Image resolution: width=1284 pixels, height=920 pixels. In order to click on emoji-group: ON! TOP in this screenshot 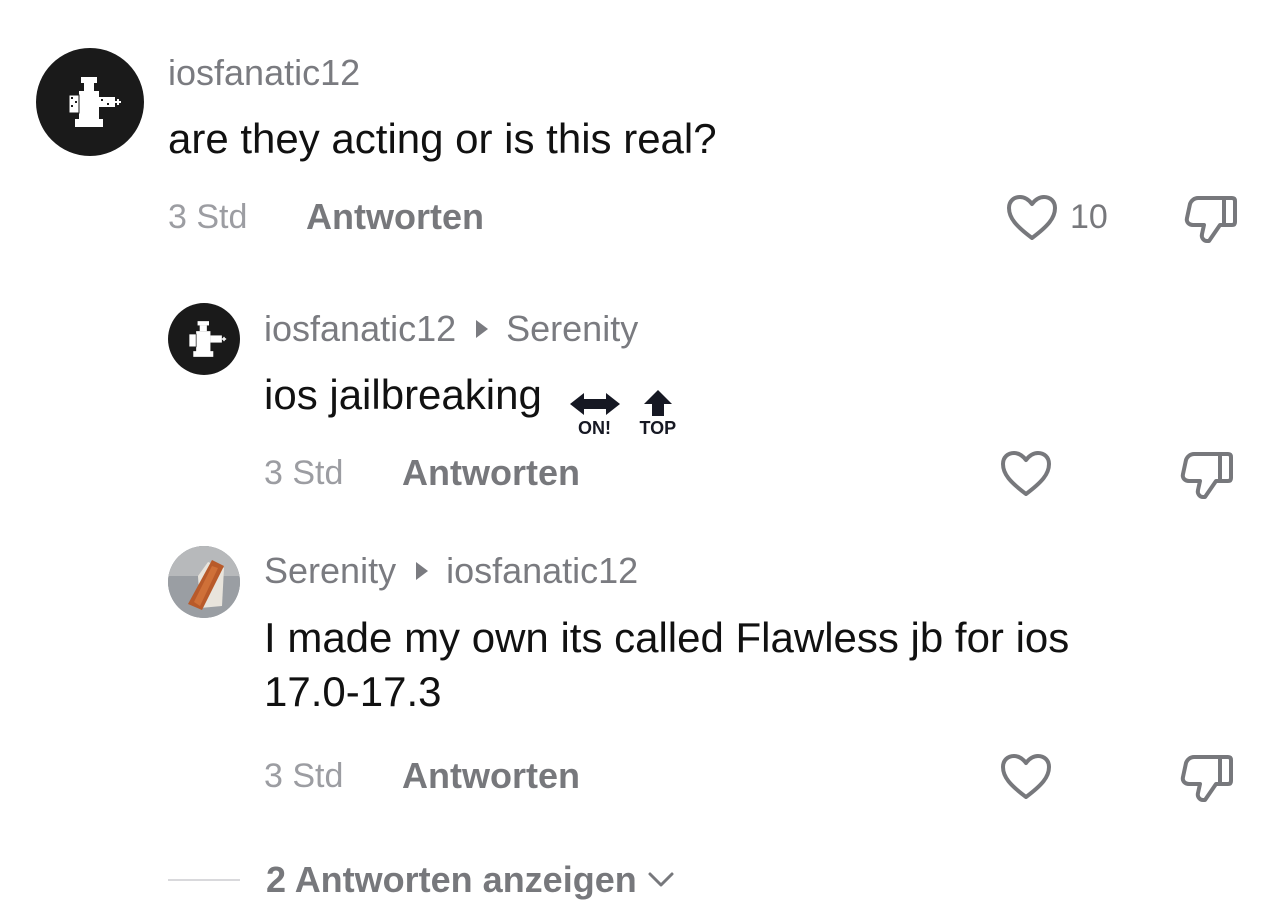, I will do `click(622, 413)`.